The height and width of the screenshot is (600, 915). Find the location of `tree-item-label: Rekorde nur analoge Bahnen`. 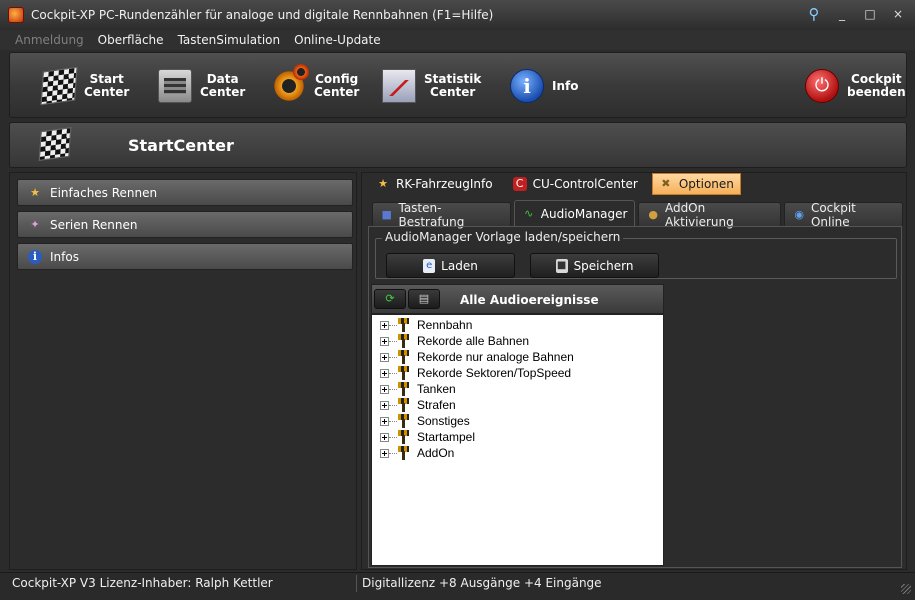

tree-item-label: Rekorde nur analoge Bahnen is located at coordinates (495, 357).